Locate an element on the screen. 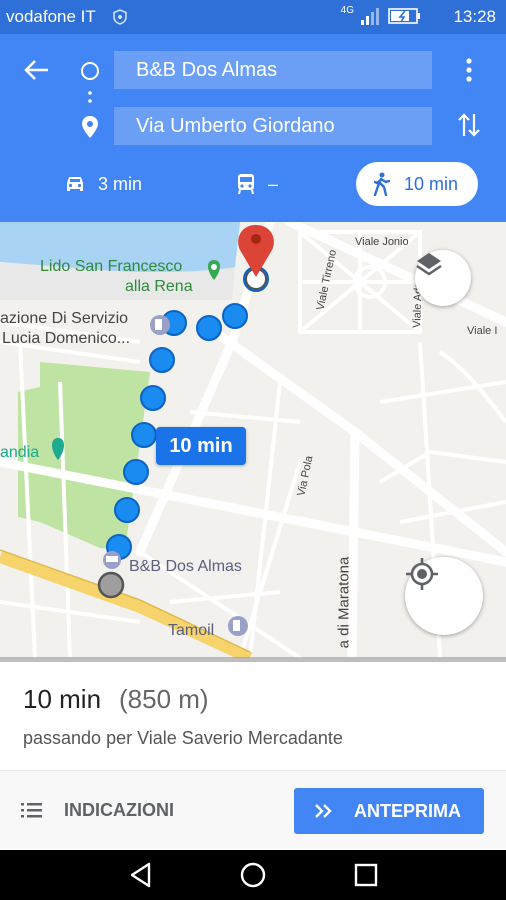  directions-button: INDICAZIONI is located at coordinates (97, 810).